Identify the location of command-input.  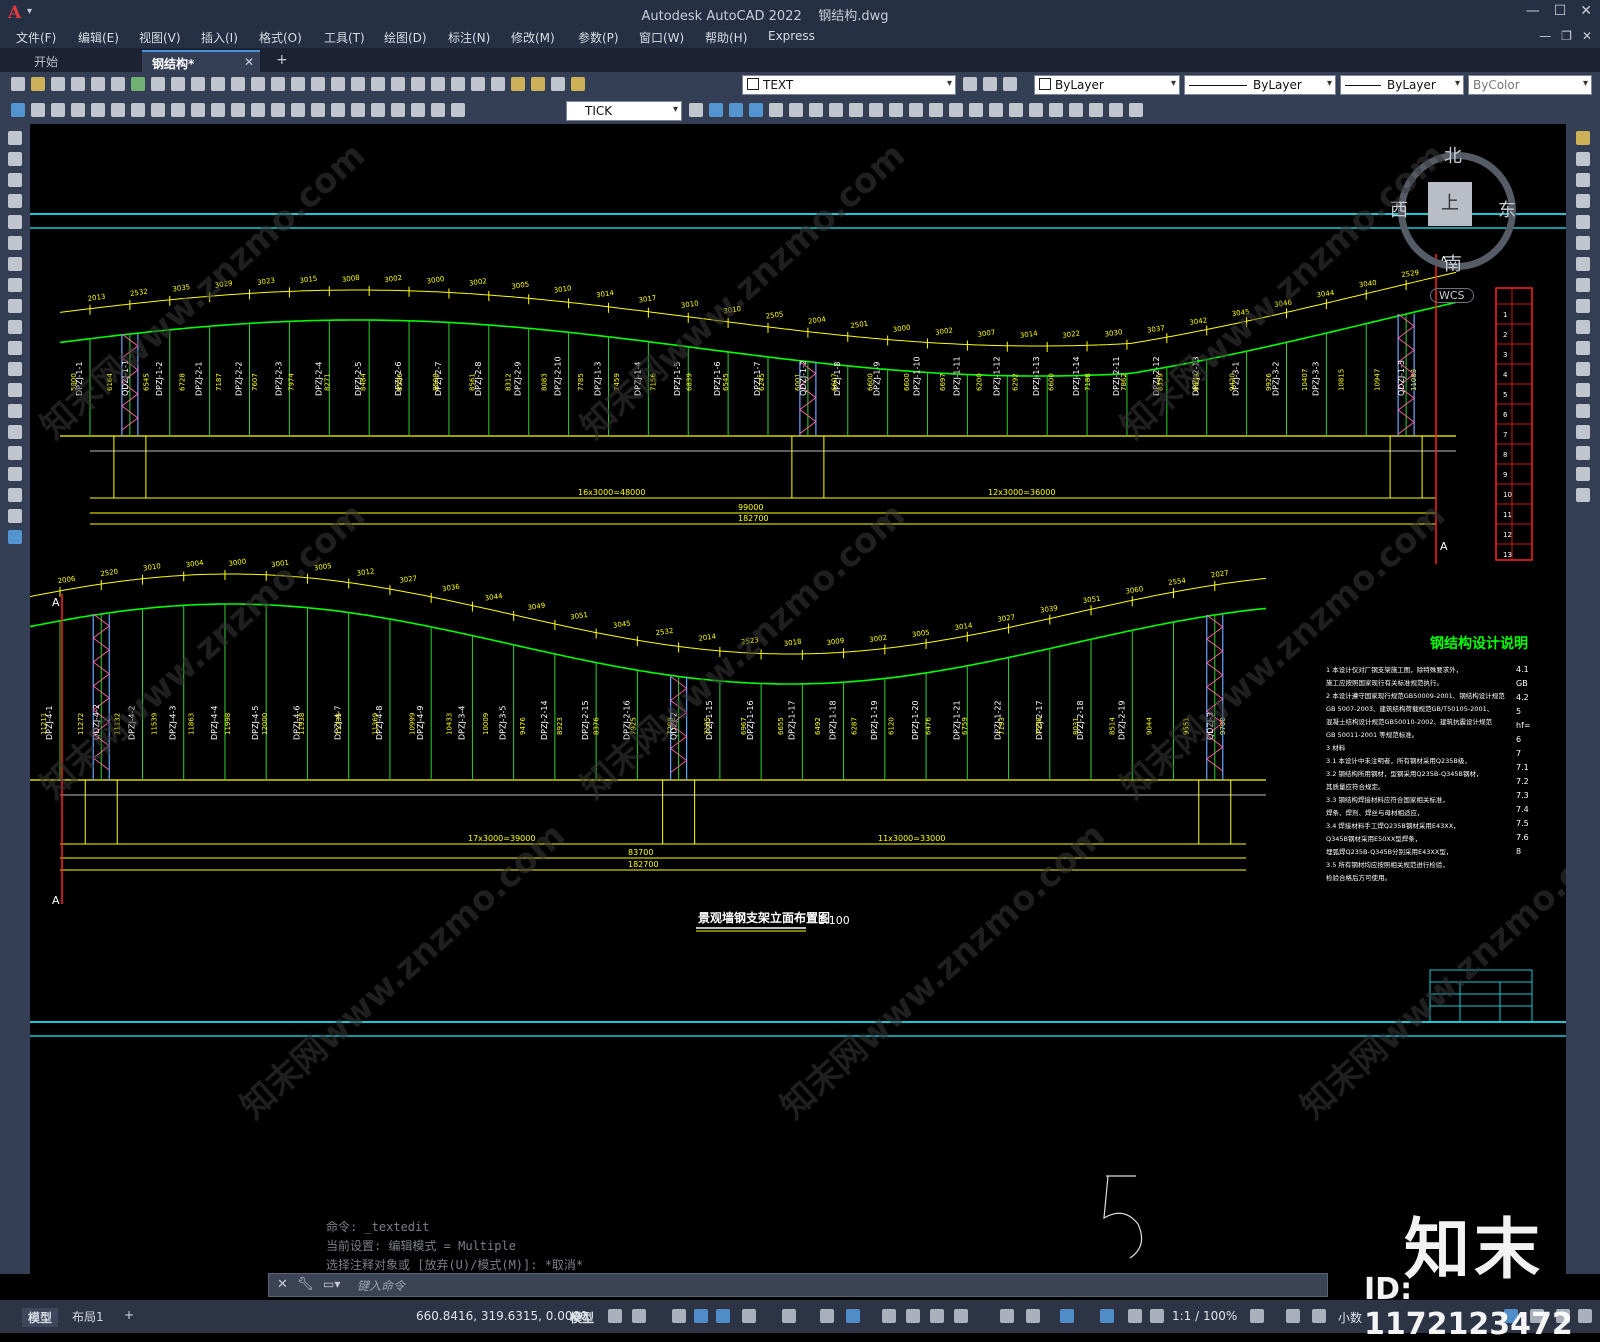
(837, 1286).